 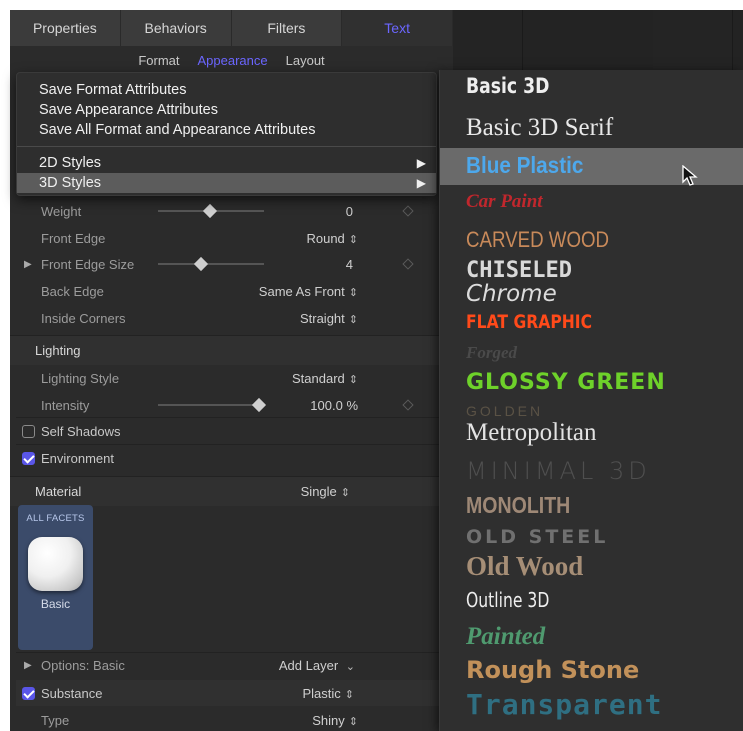 What do you see at coordinates (28, 431) in the screenshot?
I see `self-shadows-checkbox` at bounding box center [28, 431].